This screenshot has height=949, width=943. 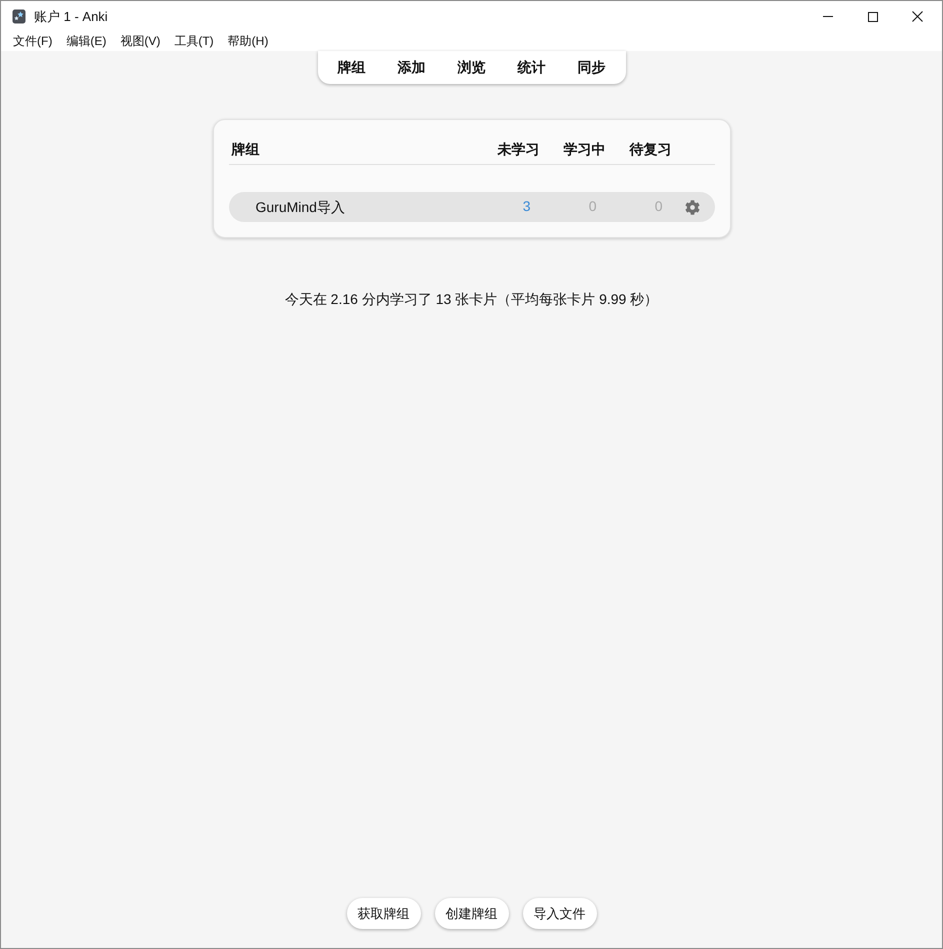 I want to click on menu-item: 视图(V), so click(x=140, y=41).